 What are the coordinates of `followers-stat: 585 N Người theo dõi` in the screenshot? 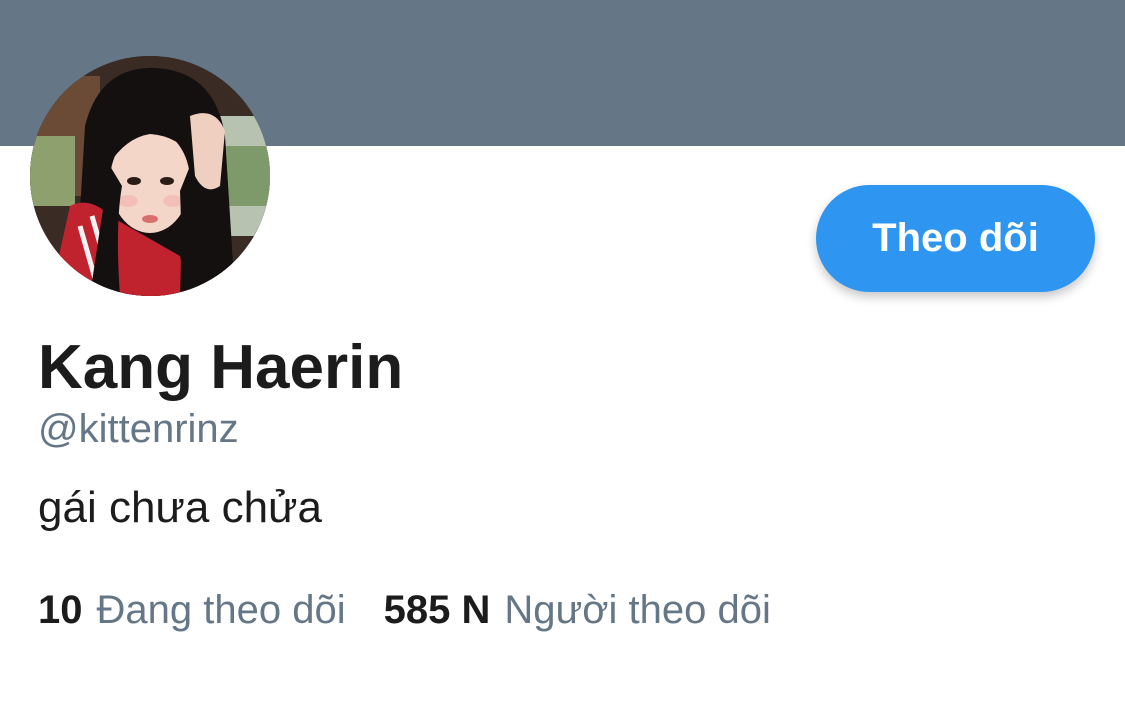 It's located at (577, 610).